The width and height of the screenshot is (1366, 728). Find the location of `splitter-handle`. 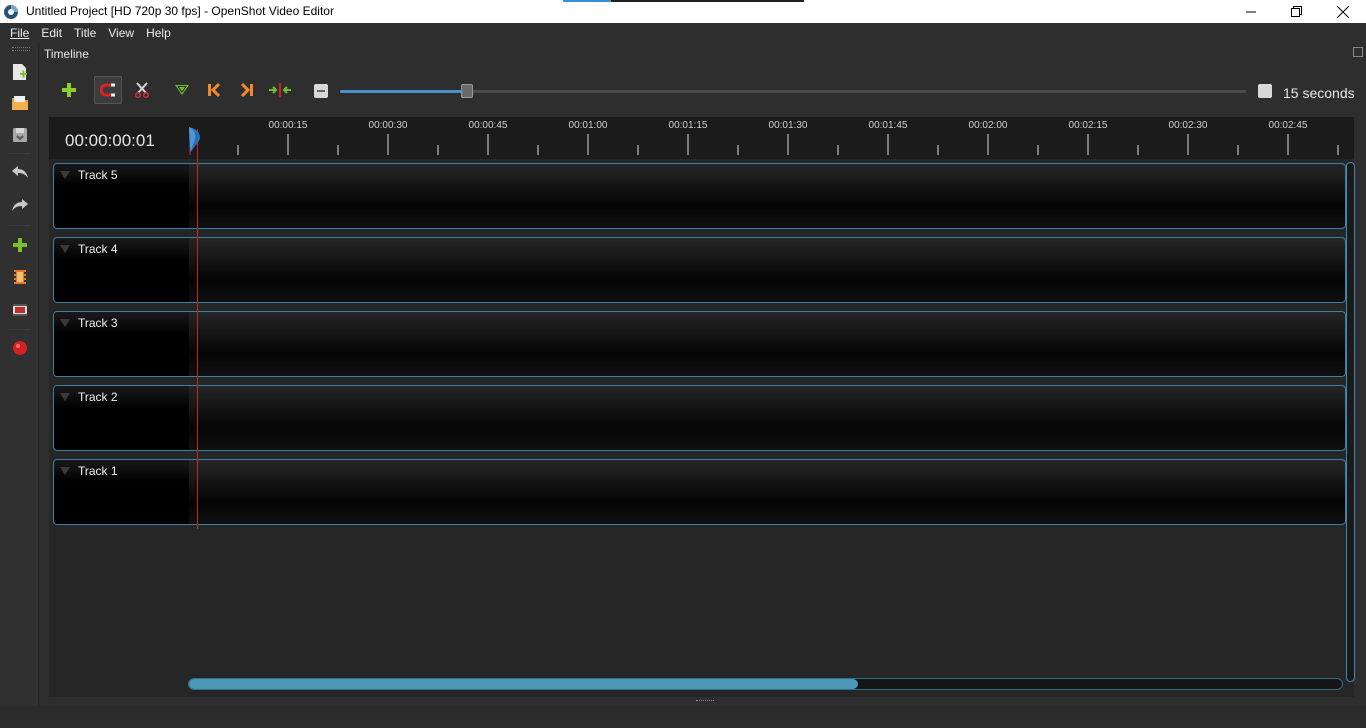

splitter-handle is located at coordinates (705, 701).